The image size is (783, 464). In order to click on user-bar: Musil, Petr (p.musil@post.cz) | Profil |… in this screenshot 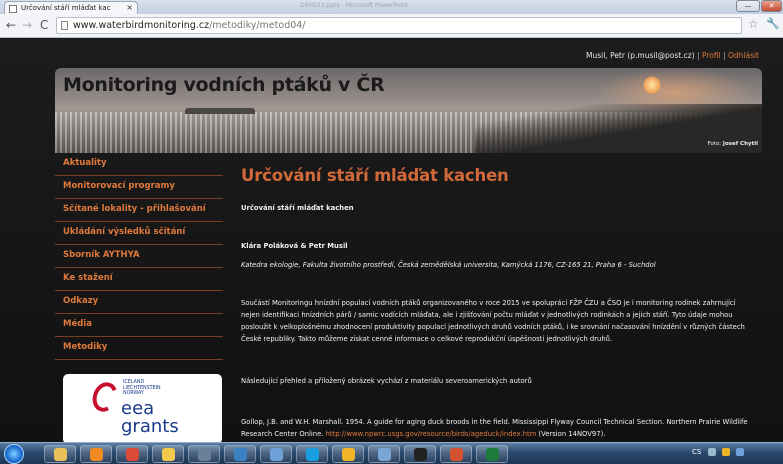, I will do `click(672, 55)`.